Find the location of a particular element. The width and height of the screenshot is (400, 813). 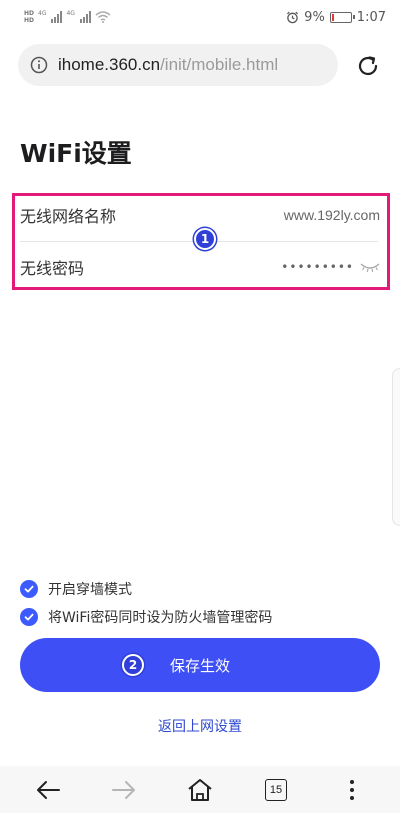

network-tag-2: 4G is located at coordinates (70, 13).